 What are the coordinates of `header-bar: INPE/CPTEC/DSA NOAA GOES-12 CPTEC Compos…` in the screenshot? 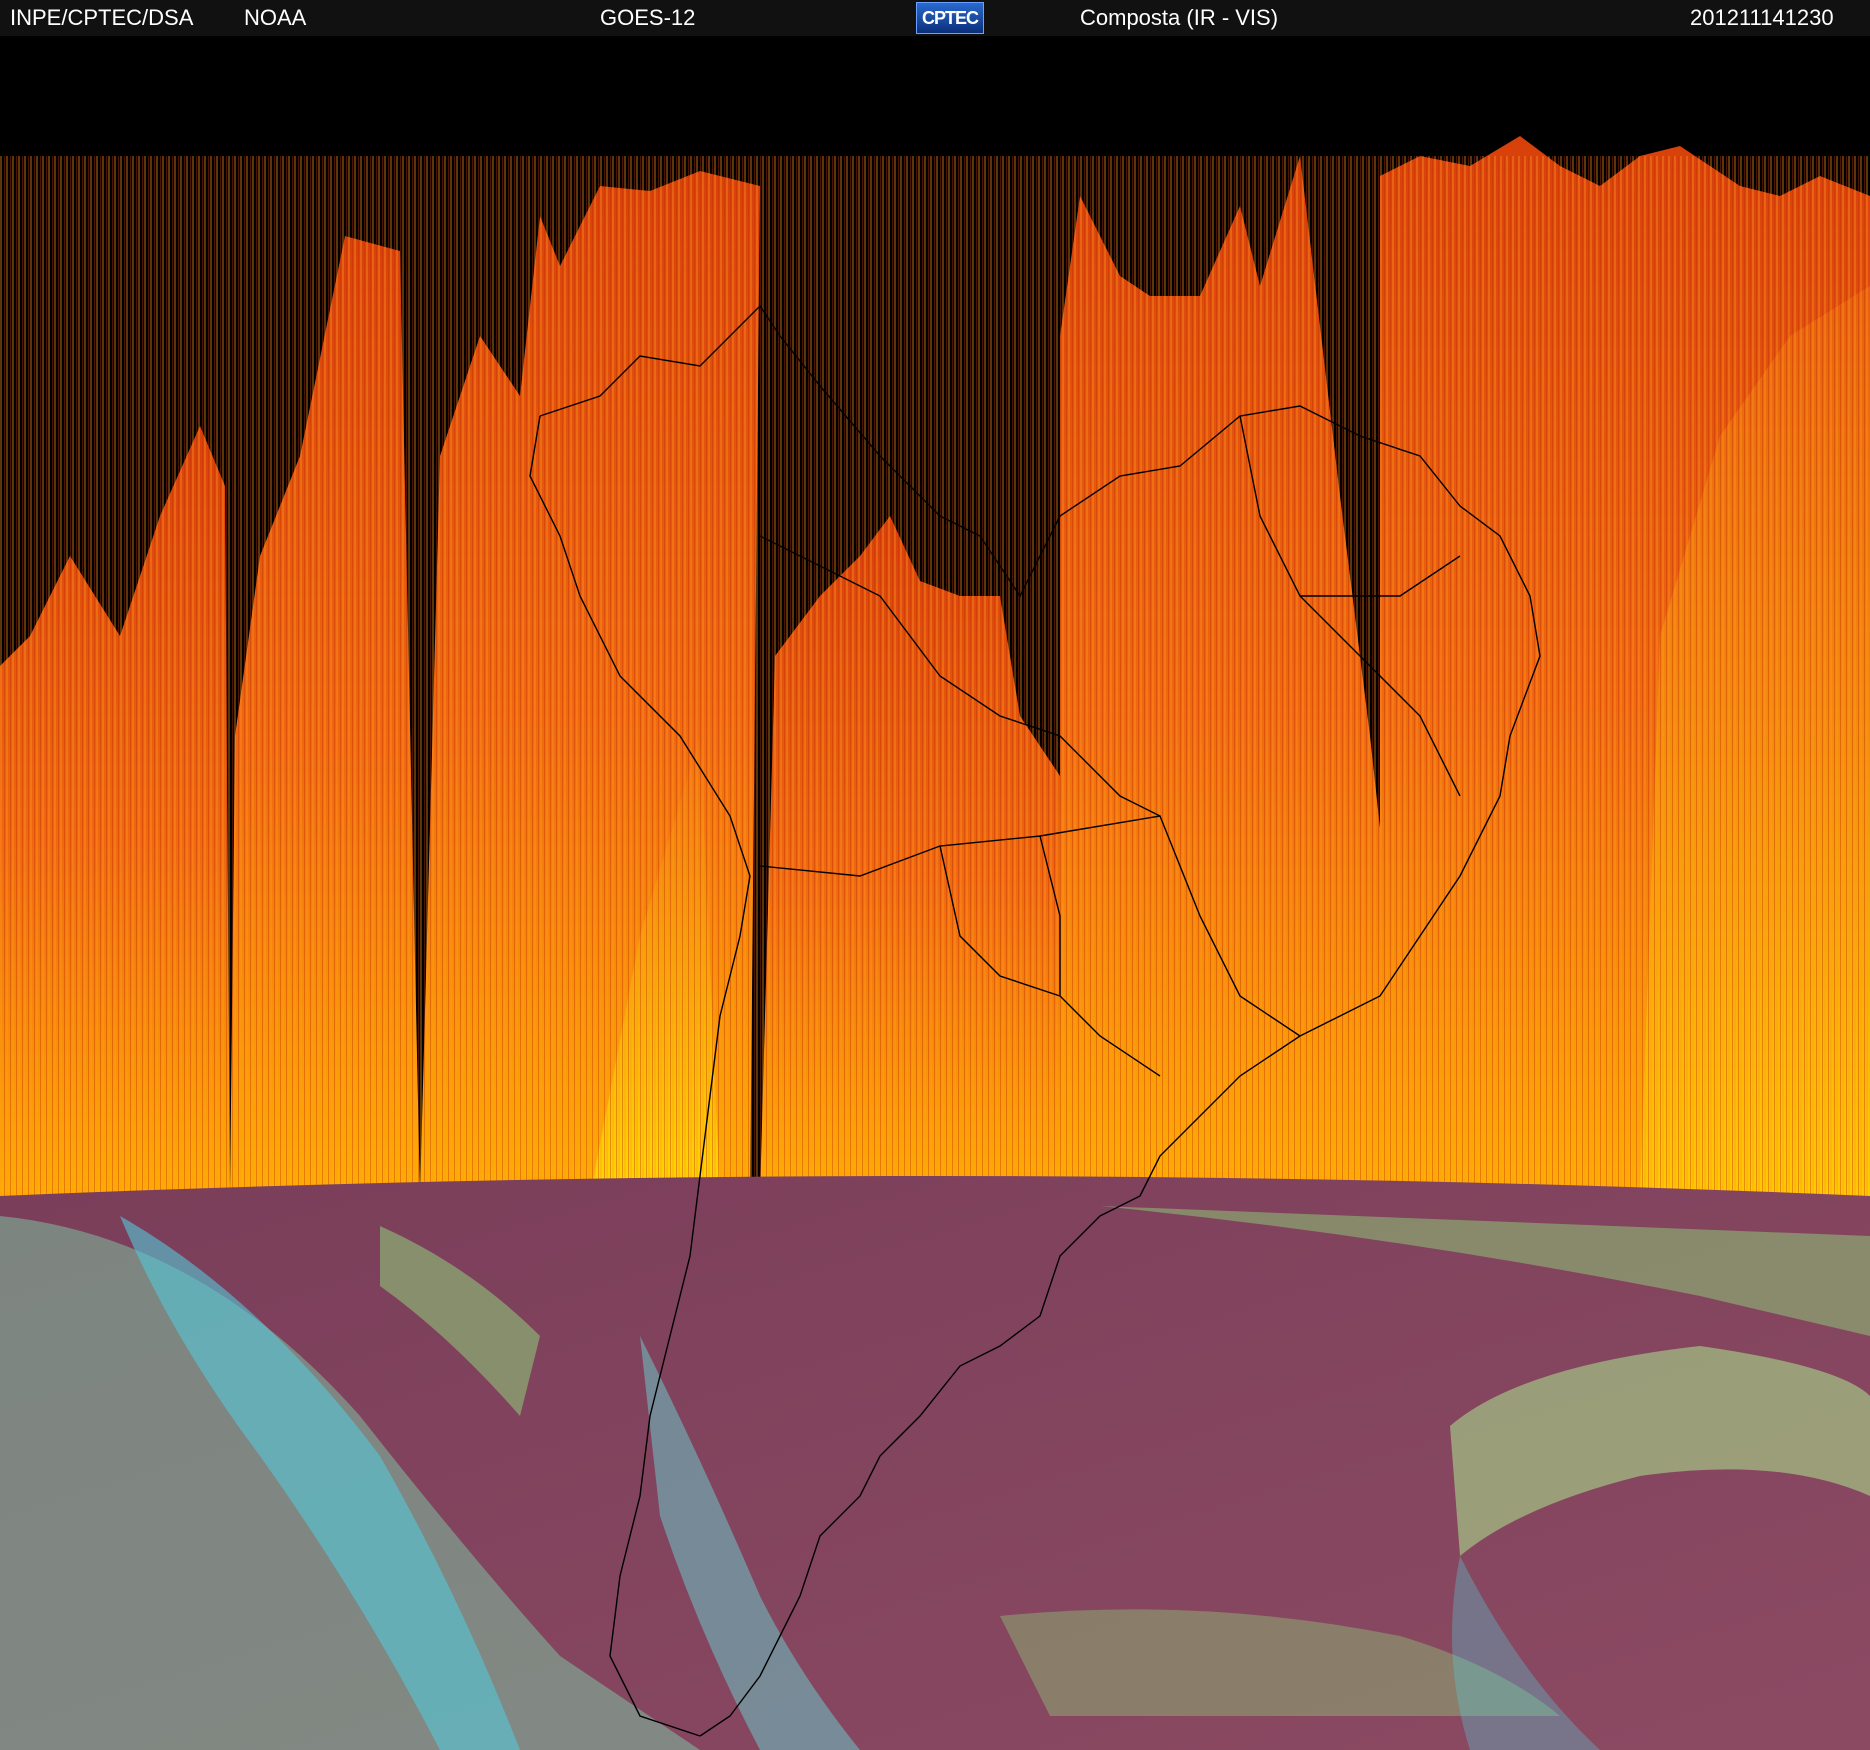 It's located at (935, 18).